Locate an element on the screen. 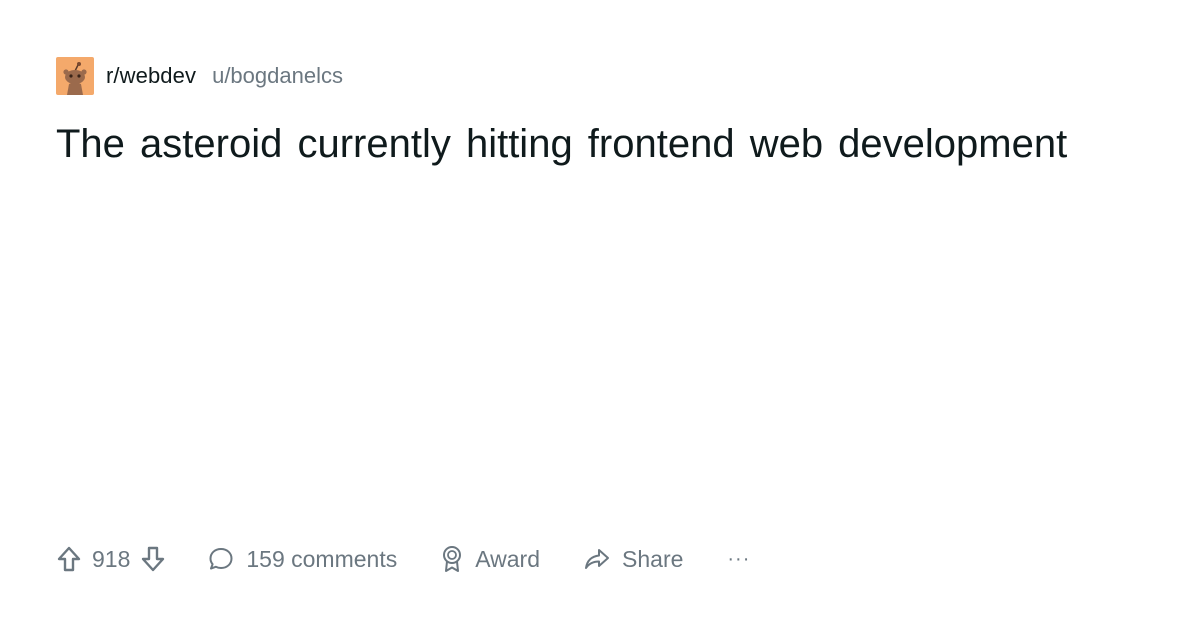 The image size is (1200, 630). award-medal-icon is located at coordinates (452, 559).